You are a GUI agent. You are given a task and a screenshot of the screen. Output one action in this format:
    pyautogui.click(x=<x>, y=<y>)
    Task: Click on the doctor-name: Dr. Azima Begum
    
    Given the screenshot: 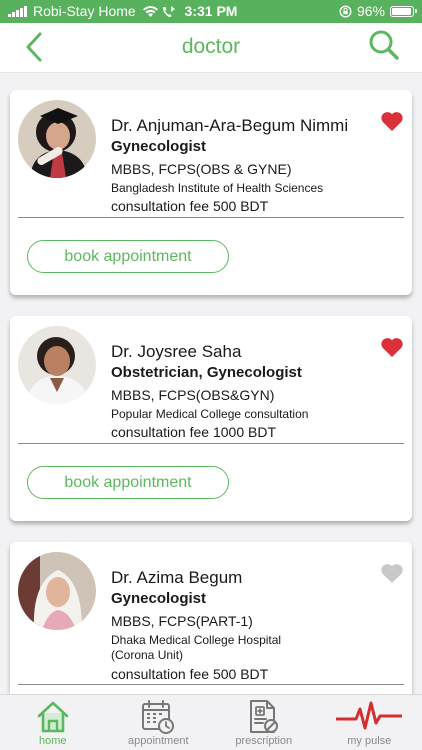 What is the action you would take?
    pyautogui.click(x=177, y=577)
    